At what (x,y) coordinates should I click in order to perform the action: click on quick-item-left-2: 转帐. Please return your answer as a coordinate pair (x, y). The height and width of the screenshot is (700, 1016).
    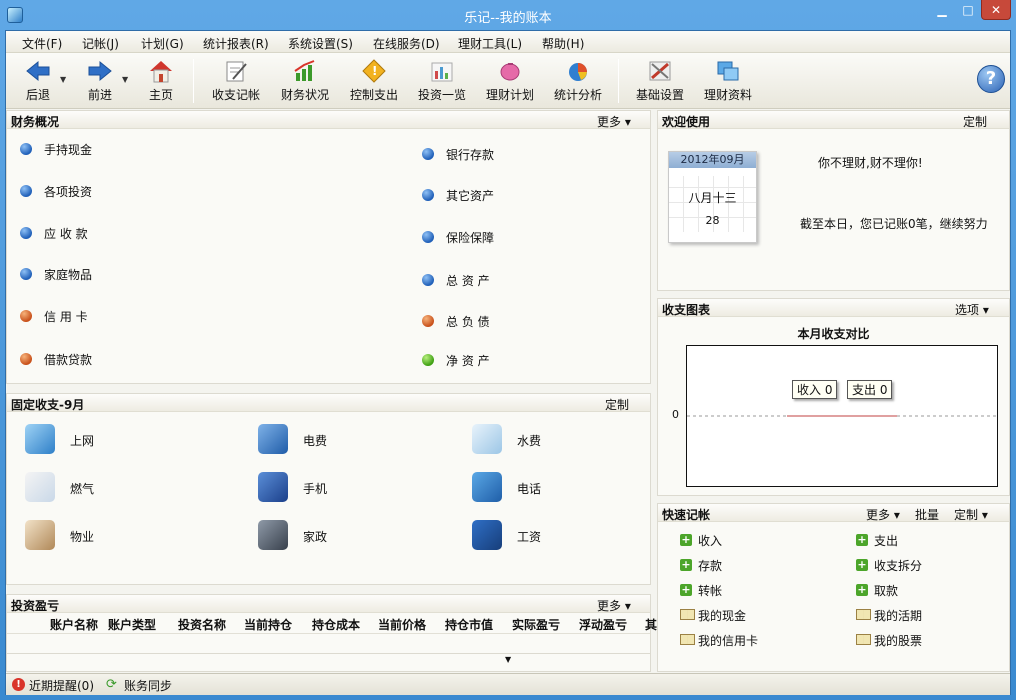
    Looking at the image, I should click on (710, 590).